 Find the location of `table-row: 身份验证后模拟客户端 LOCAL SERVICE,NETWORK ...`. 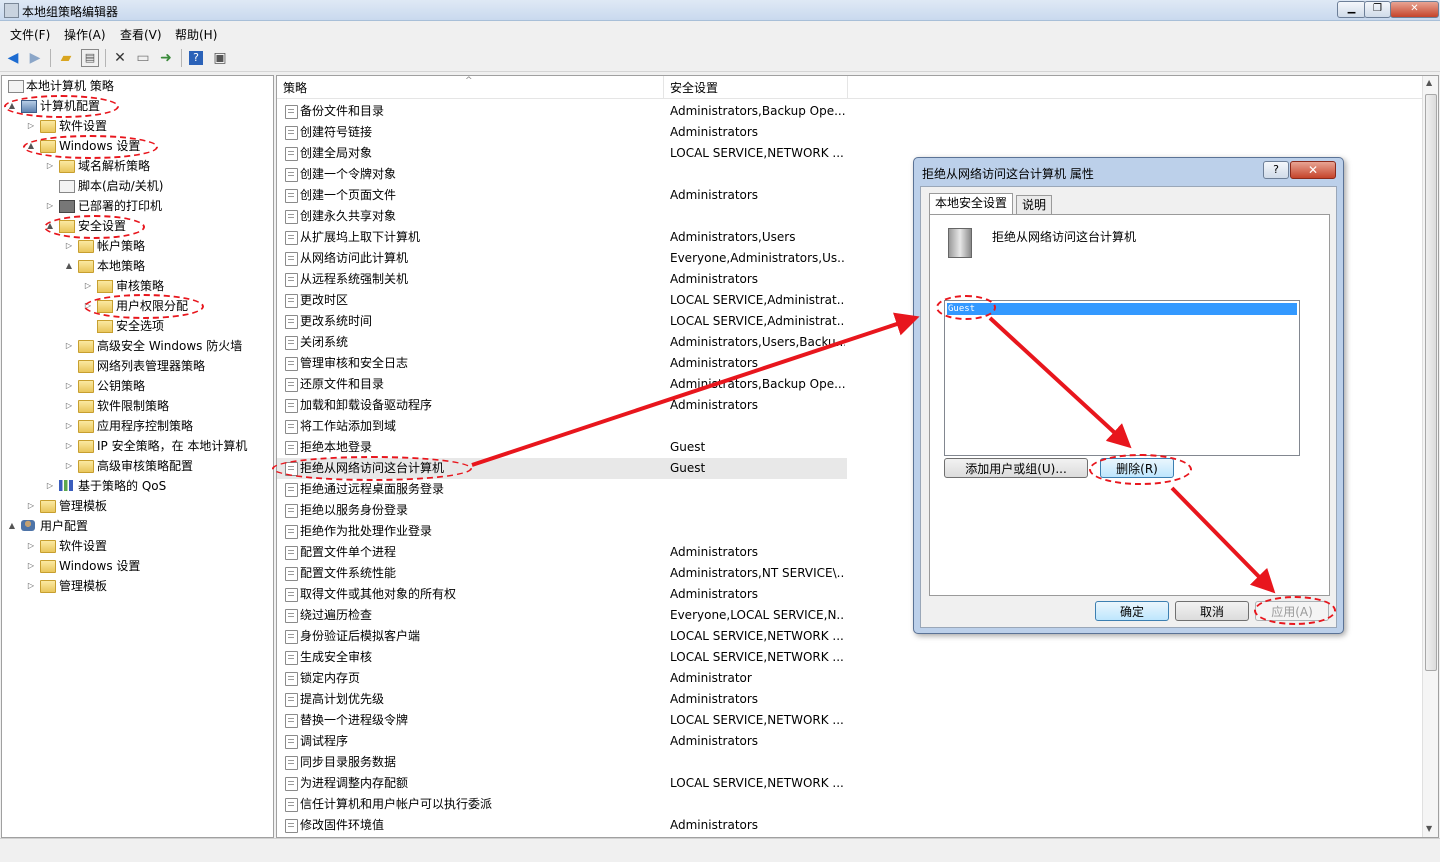

table-row: 身份验证后模拟客户端 LOCAL SERVICE,NETWORK ... is located at coordinates (562, 636).